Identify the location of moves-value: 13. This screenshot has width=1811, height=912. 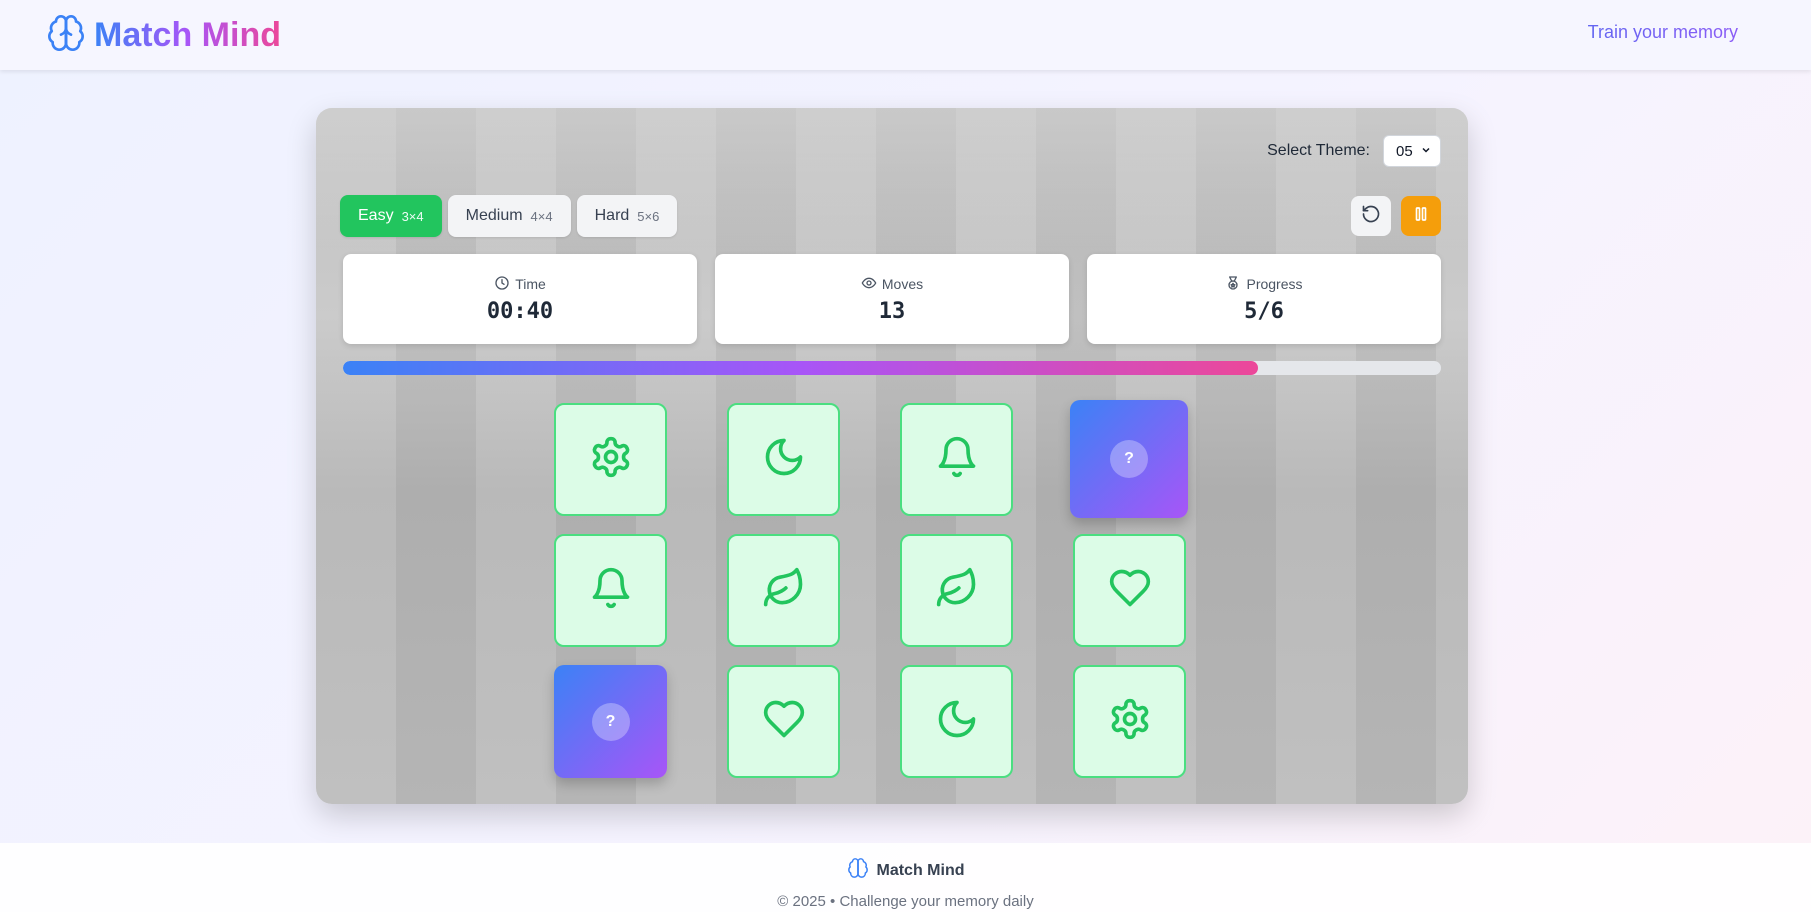
(892, 311).